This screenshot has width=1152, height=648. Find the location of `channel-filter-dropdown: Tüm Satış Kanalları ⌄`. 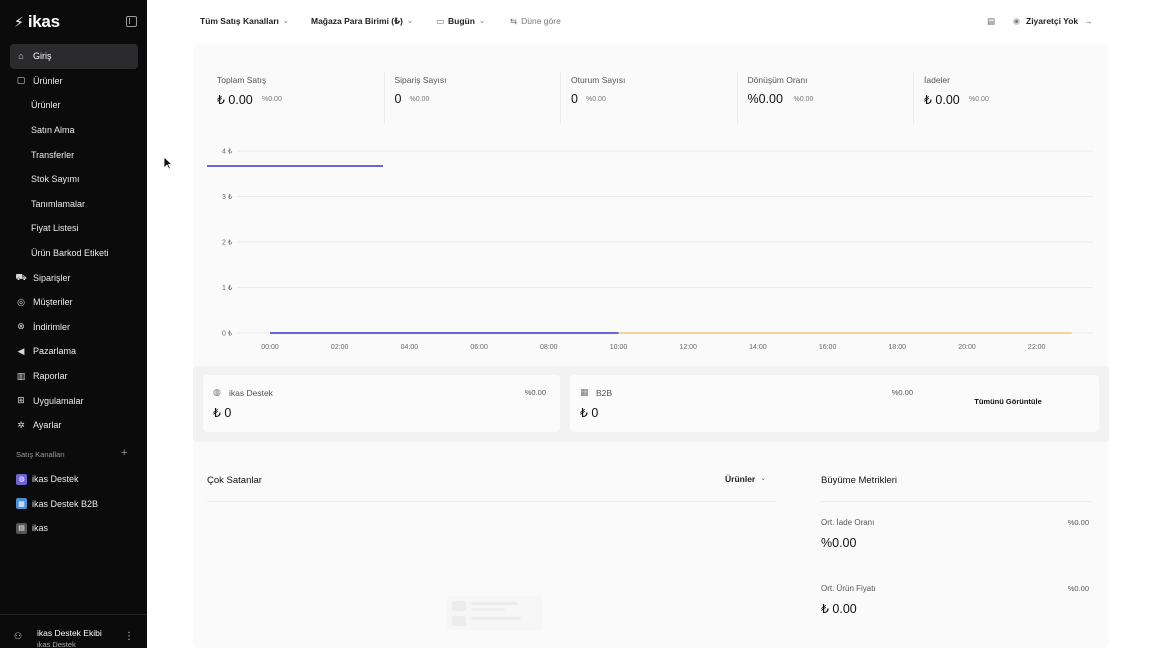

channel-filter-dropdown: Tüm Satış Kanalları ⌄ is located at coordinates (244, 21).